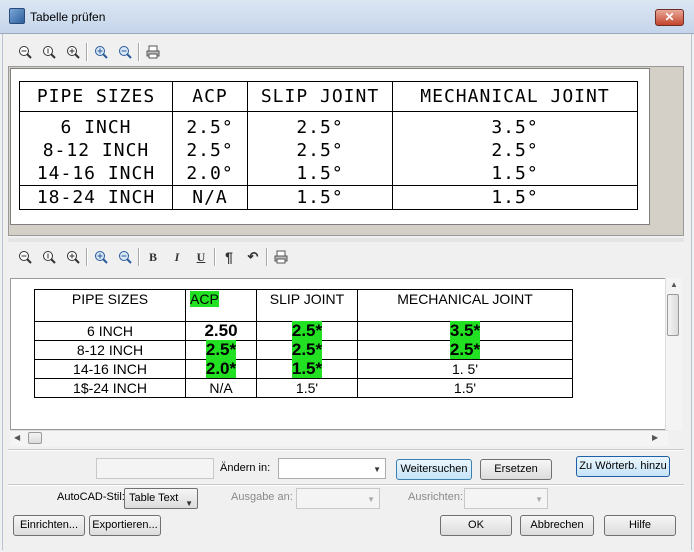 The image size is (694, 552). What do you see at coordinates (221, 305) in the screenshot?
I see `editor-header-acp: ACP` at bounding box center [221, 305].